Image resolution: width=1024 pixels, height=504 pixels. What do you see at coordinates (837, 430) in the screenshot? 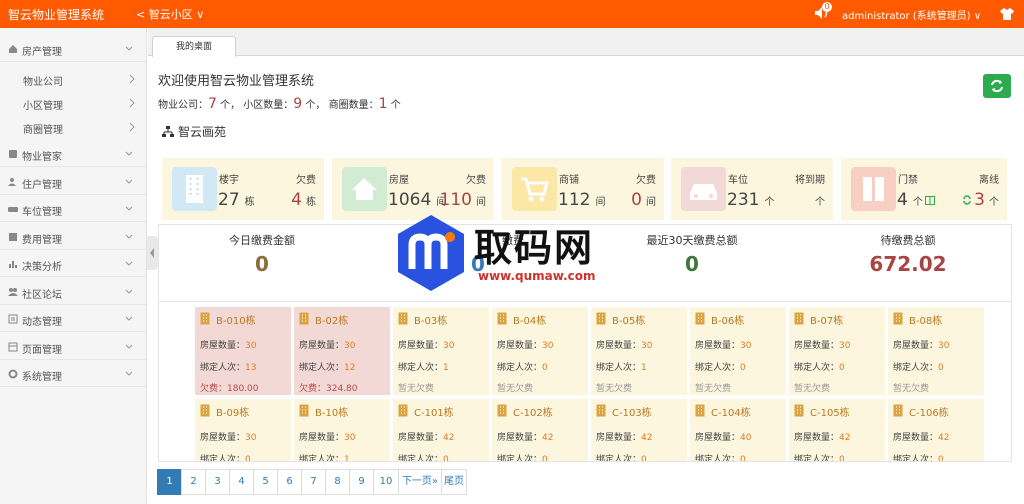
I see `building-card: C-105栋房屋数量：42绑定人次：0暂无欠费` at bounding box center [837, 430].